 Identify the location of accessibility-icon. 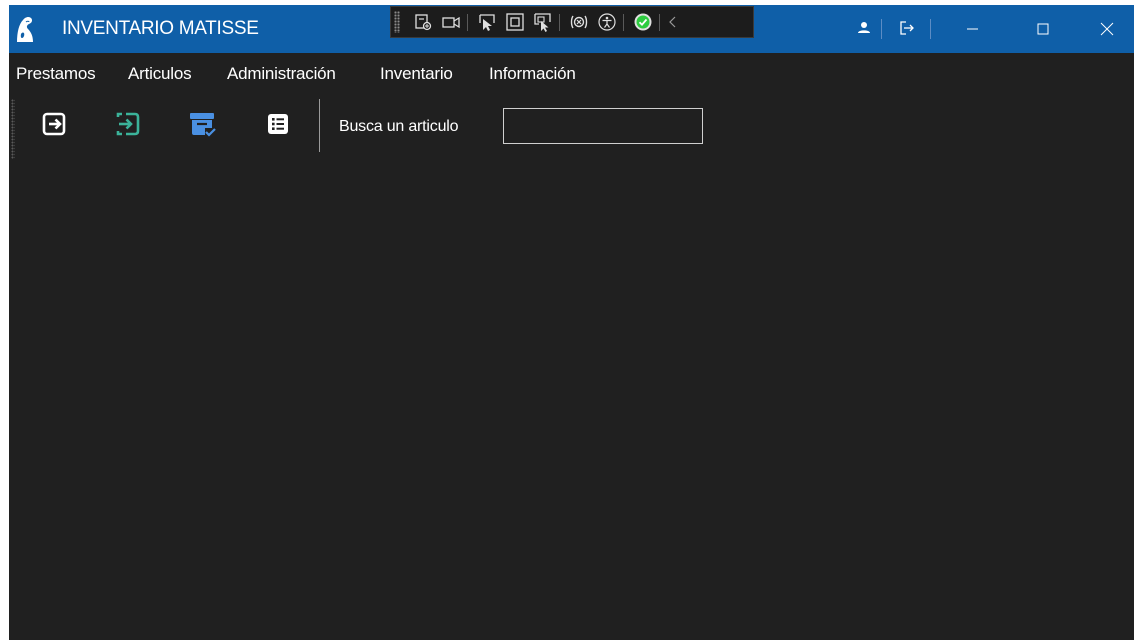
(607, 22).